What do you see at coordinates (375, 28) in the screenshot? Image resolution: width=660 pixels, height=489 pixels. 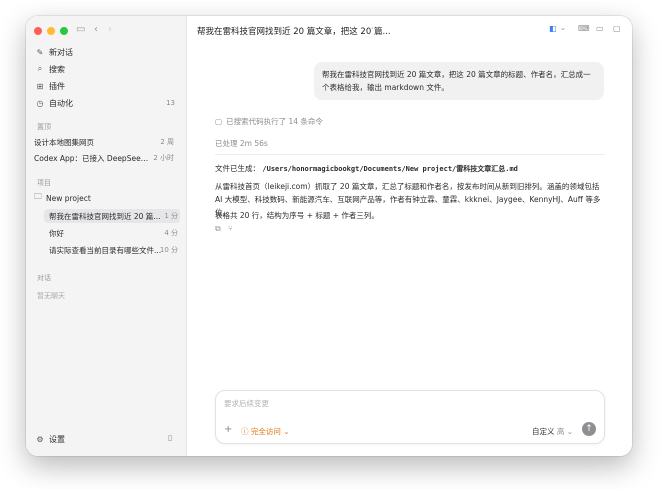 I see `more-menu-button: ···` at bounding box center [375, 28].